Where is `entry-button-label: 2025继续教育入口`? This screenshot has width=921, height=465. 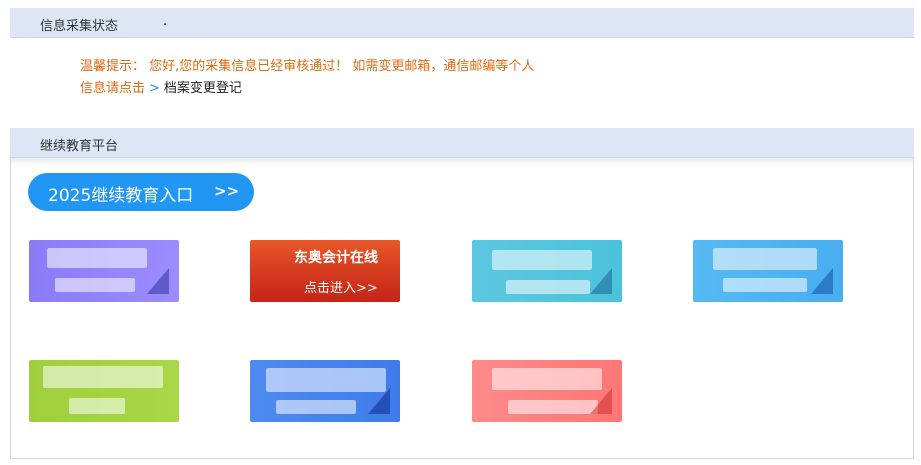
entry-button-label: 2025继续教育入口 is located at coordinates (121, 196).